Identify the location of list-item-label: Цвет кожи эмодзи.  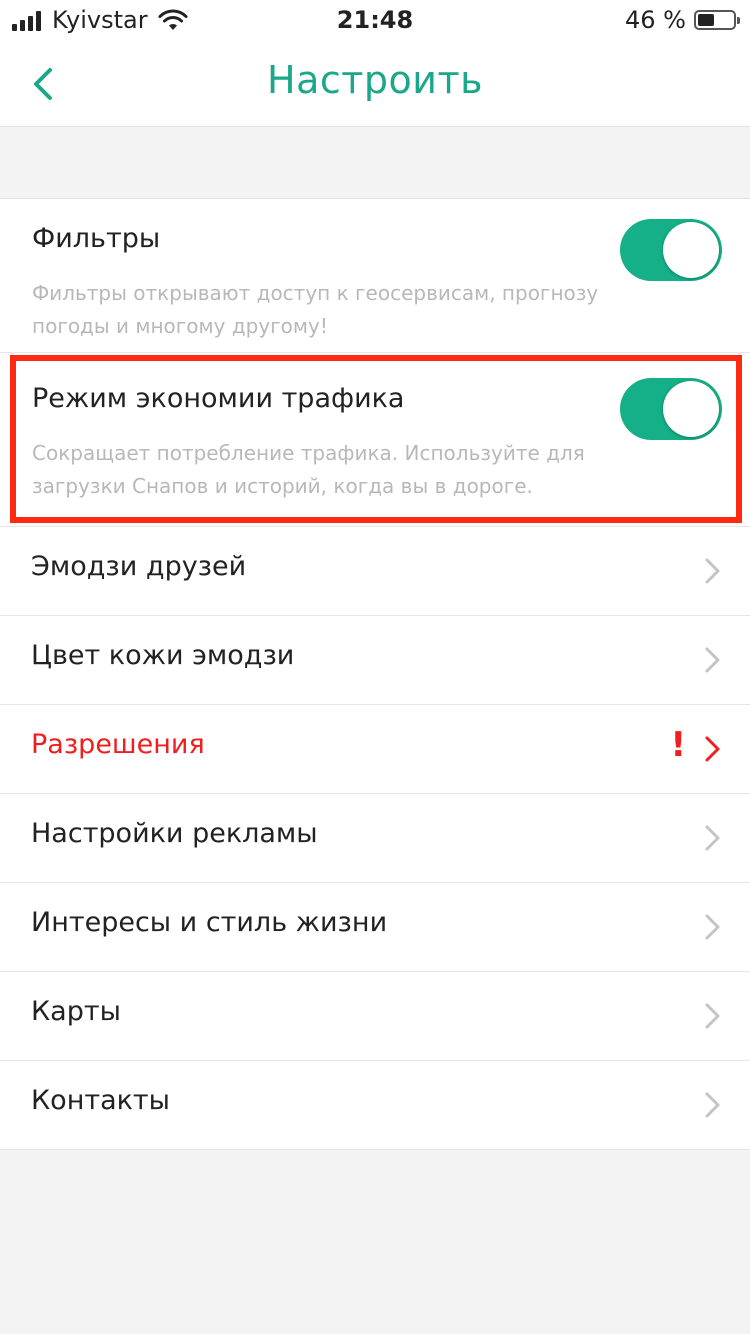
(163, 655).